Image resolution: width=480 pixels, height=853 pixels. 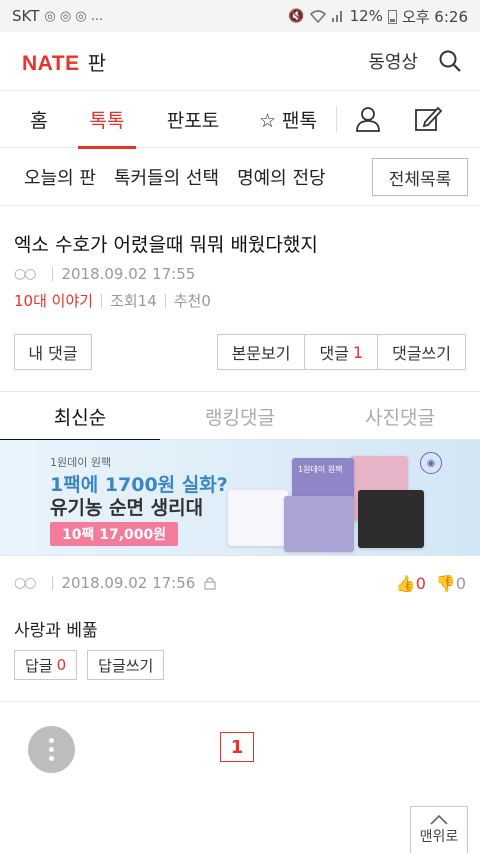 I want to click on upvote-button: 👍0, so click(x=411, y=583).